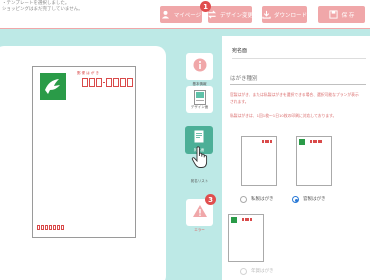 The width and height of the screenshot is (370, 280). What do you see at coordinates (334, 15) in the screenshot?
I see `save-icon` at bounding box center [334, 15].